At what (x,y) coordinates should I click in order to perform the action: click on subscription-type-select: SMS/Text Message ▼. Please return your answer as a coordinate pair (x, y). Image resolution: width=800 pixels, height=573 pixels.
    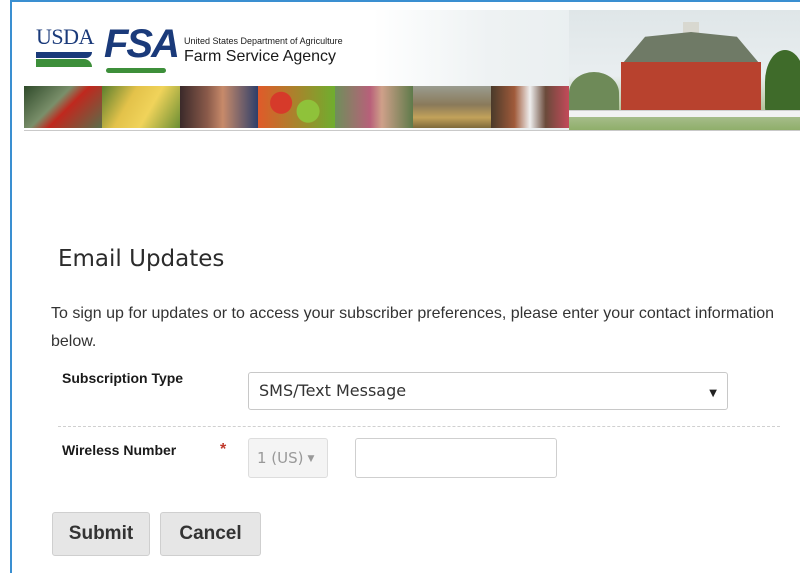
    Looking at the image, I should click on (488, 391).